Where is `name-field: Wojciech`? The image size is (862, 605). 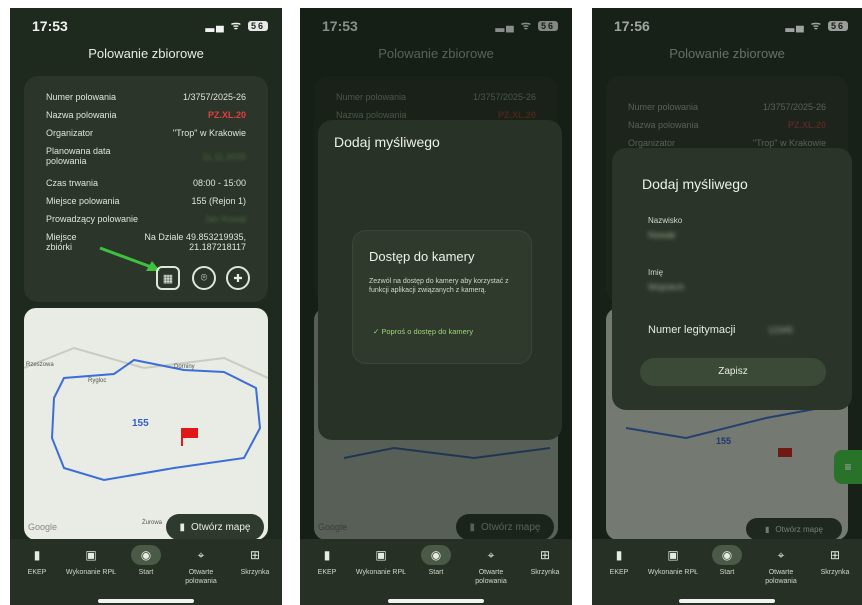 name-field: Wojciech is located at coordinates (666, 287).